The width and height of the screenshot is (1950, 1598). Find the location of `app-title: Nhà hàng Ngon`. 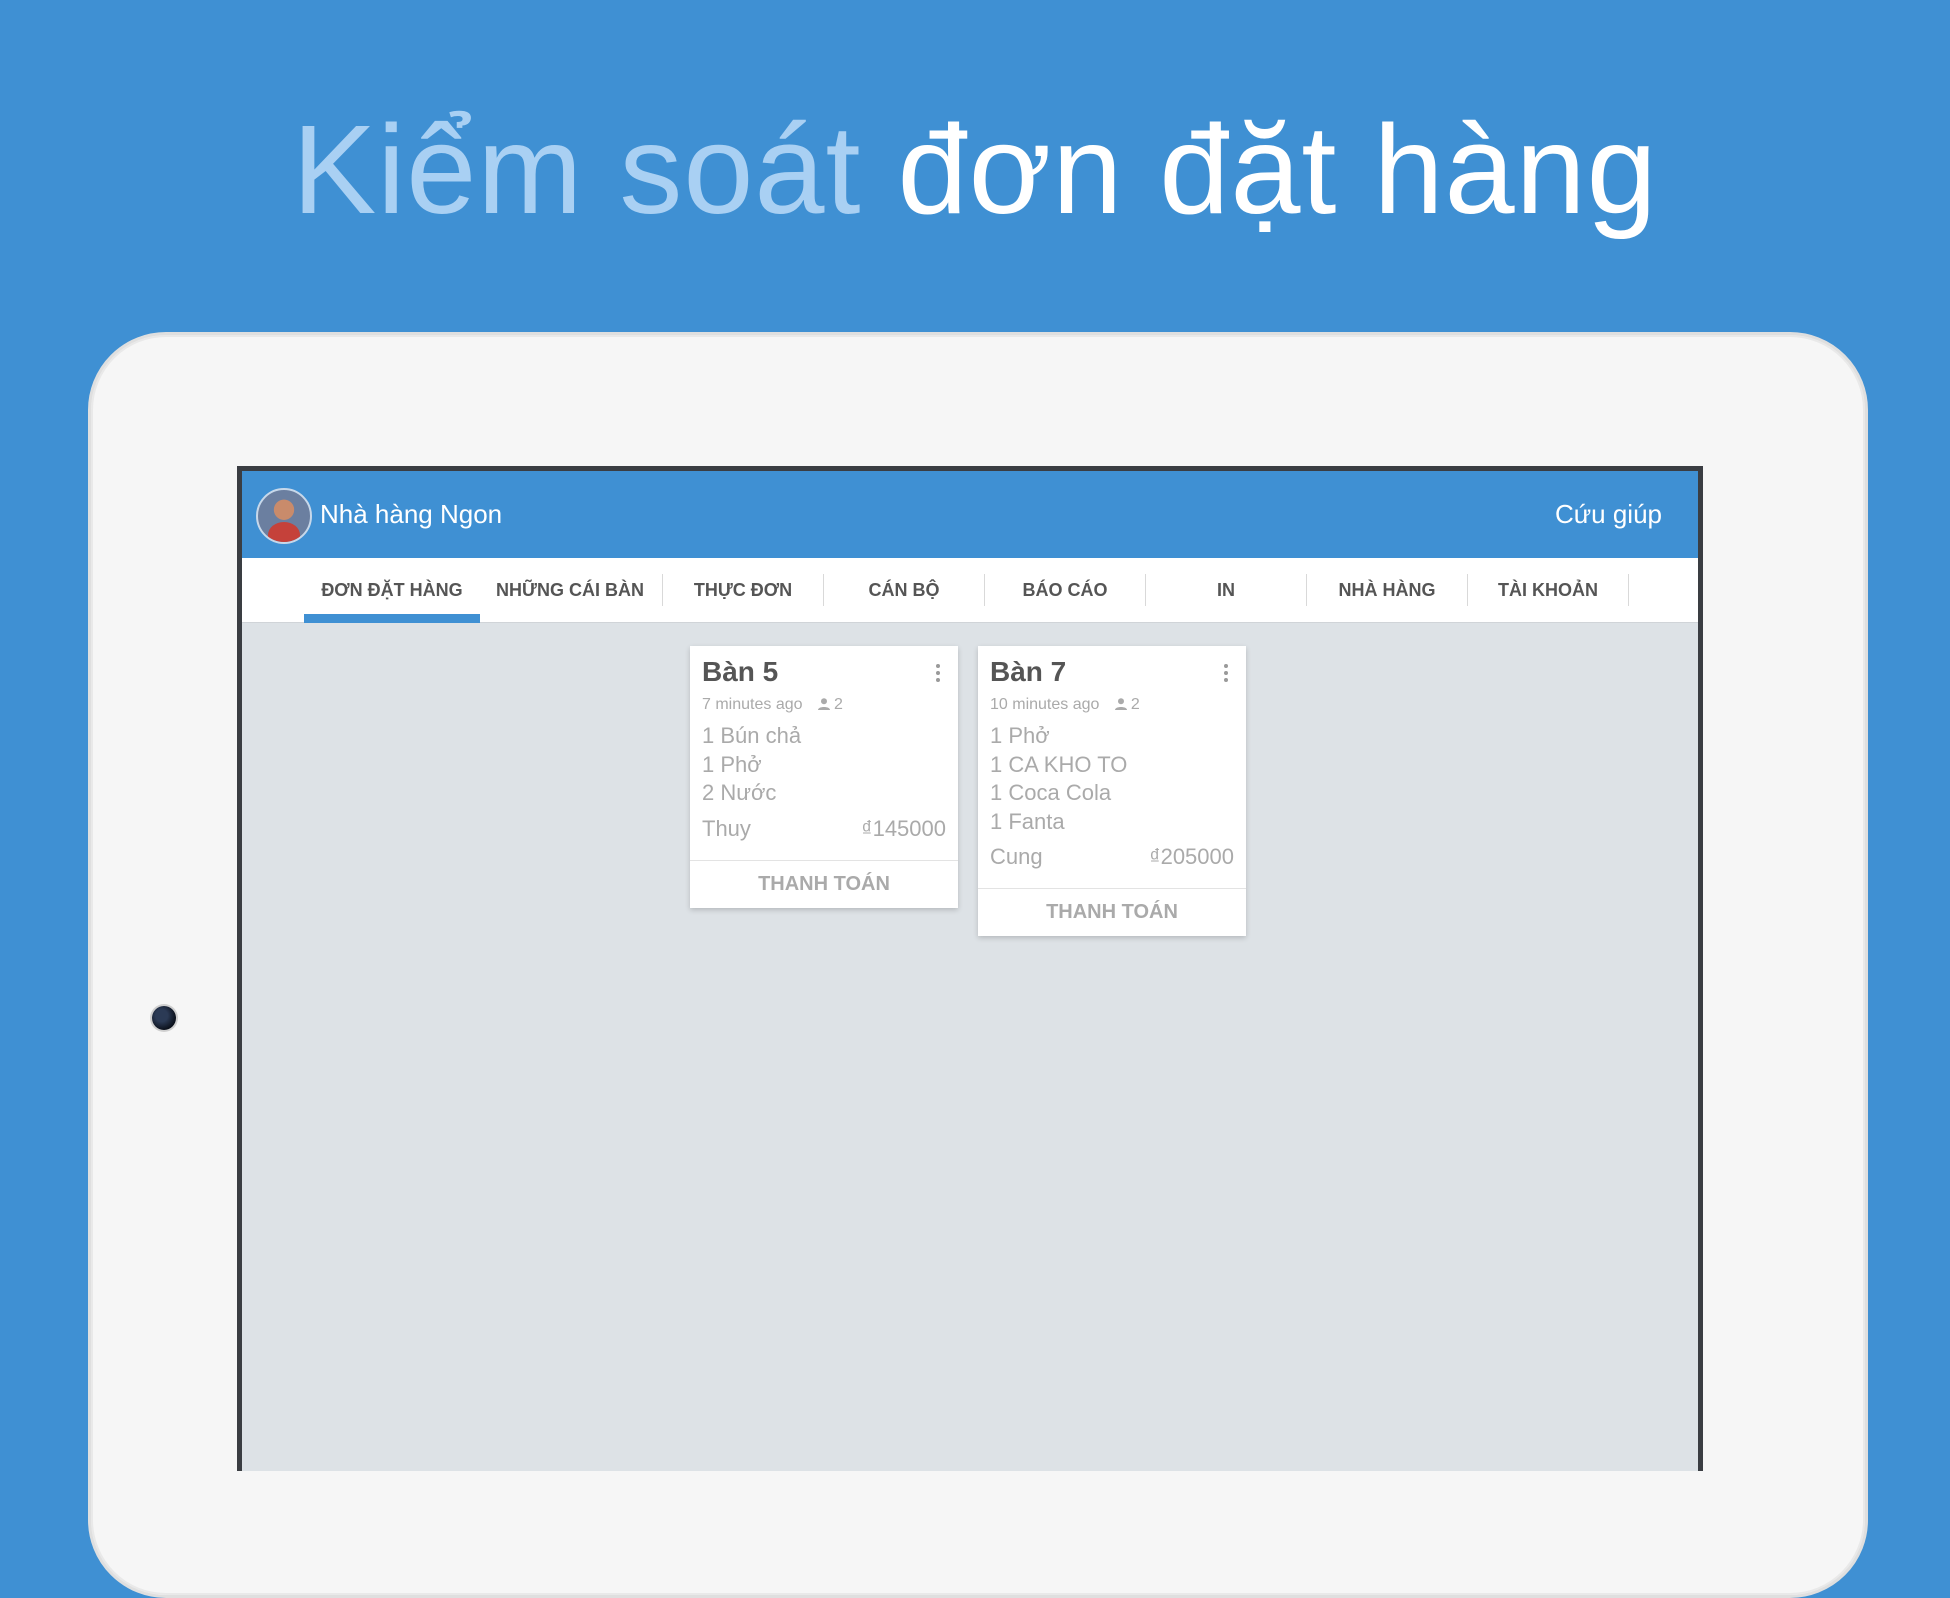

app-title: Nhà hàng Ngon is located at coordinates (411, 514).